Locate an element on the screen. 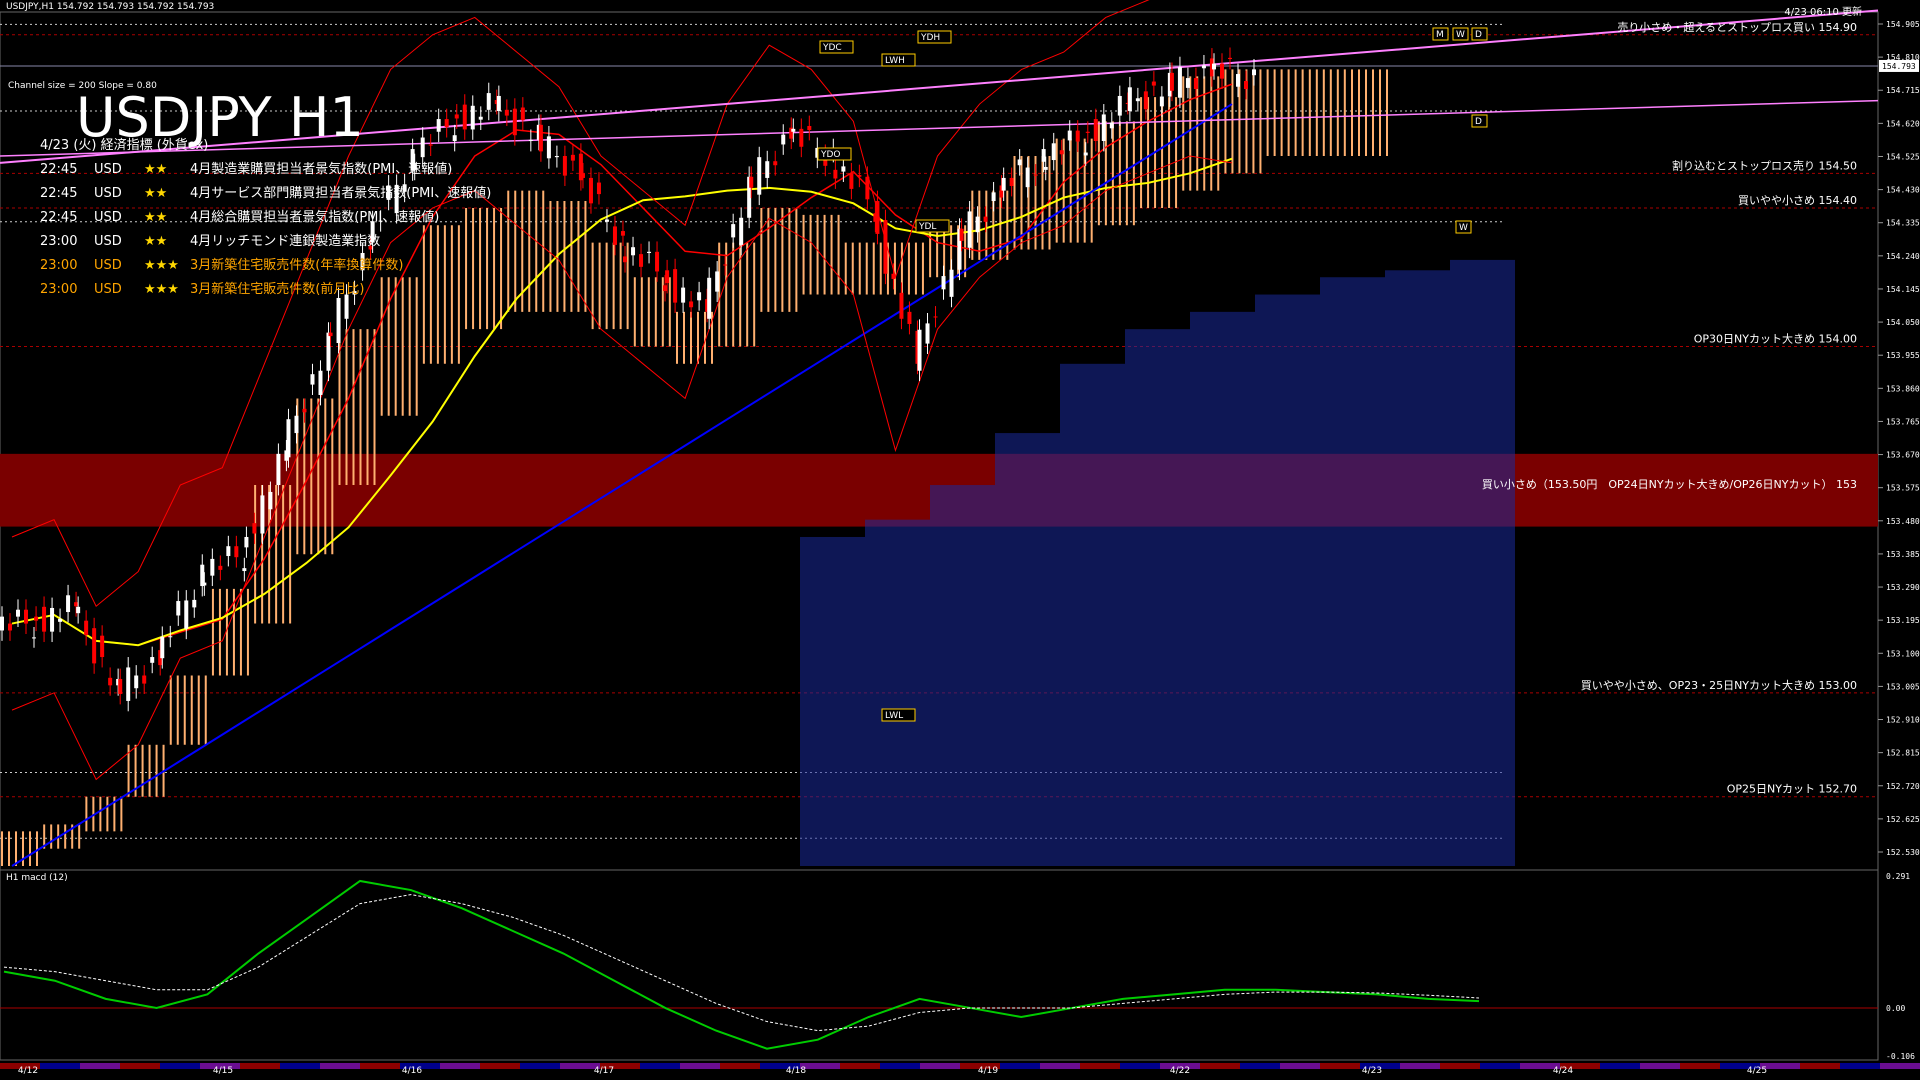 The width and height of the screenshot is (1920, 1080). event-stars-2: ★★ is located at coordinates (155, 217).